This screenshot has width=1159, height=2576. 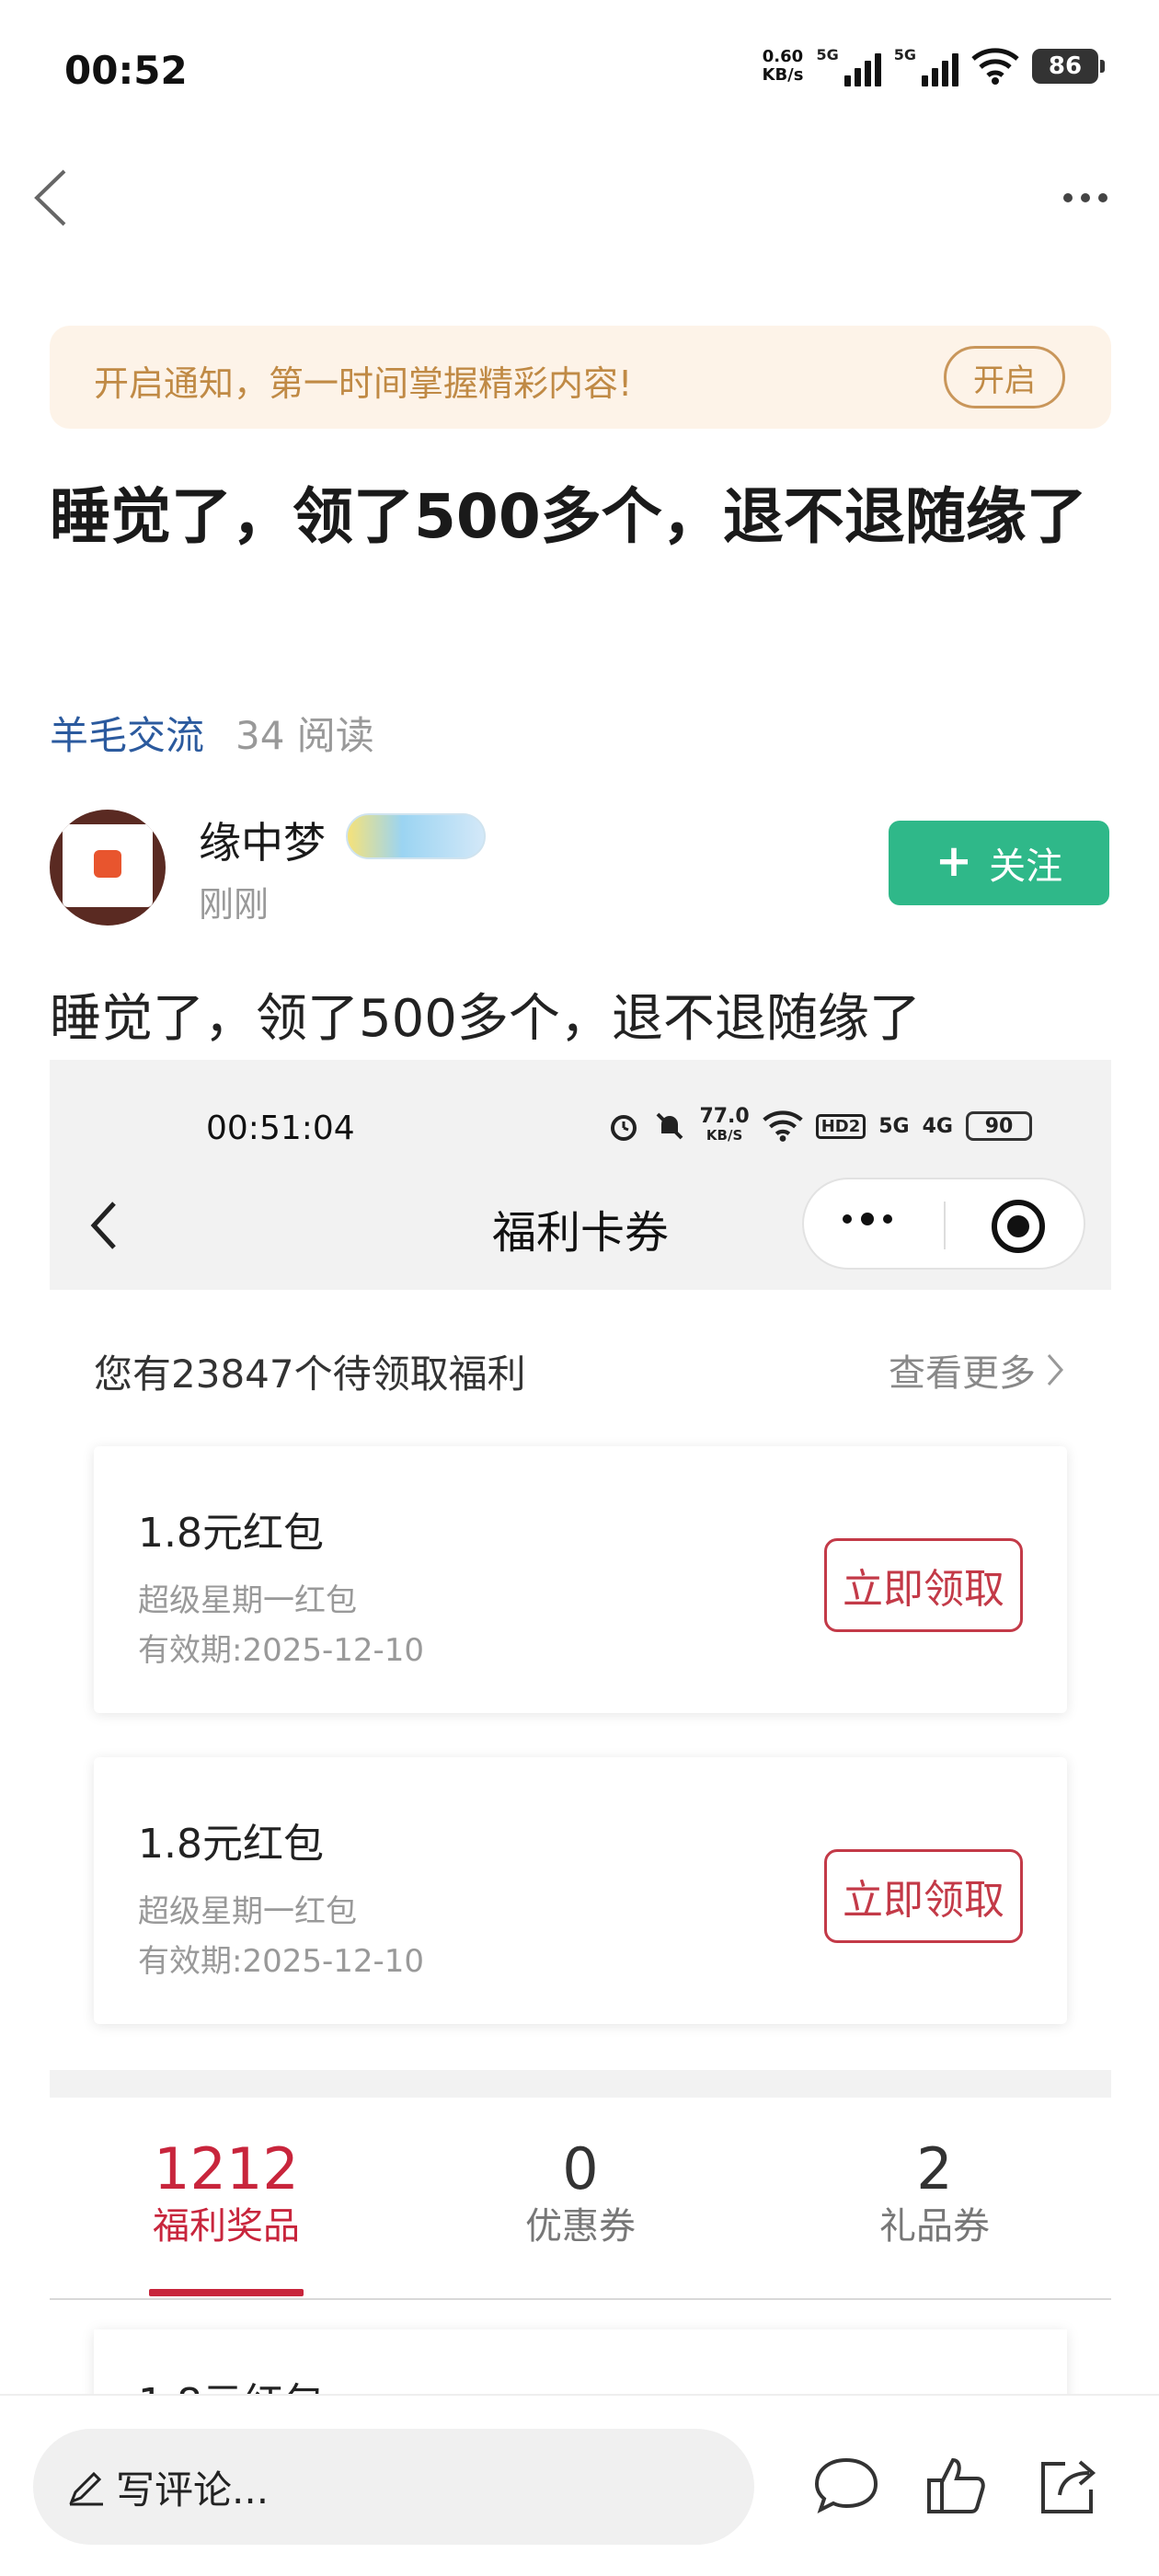 I want to click on post-time: 刚刚, so click(x=234, y=904).